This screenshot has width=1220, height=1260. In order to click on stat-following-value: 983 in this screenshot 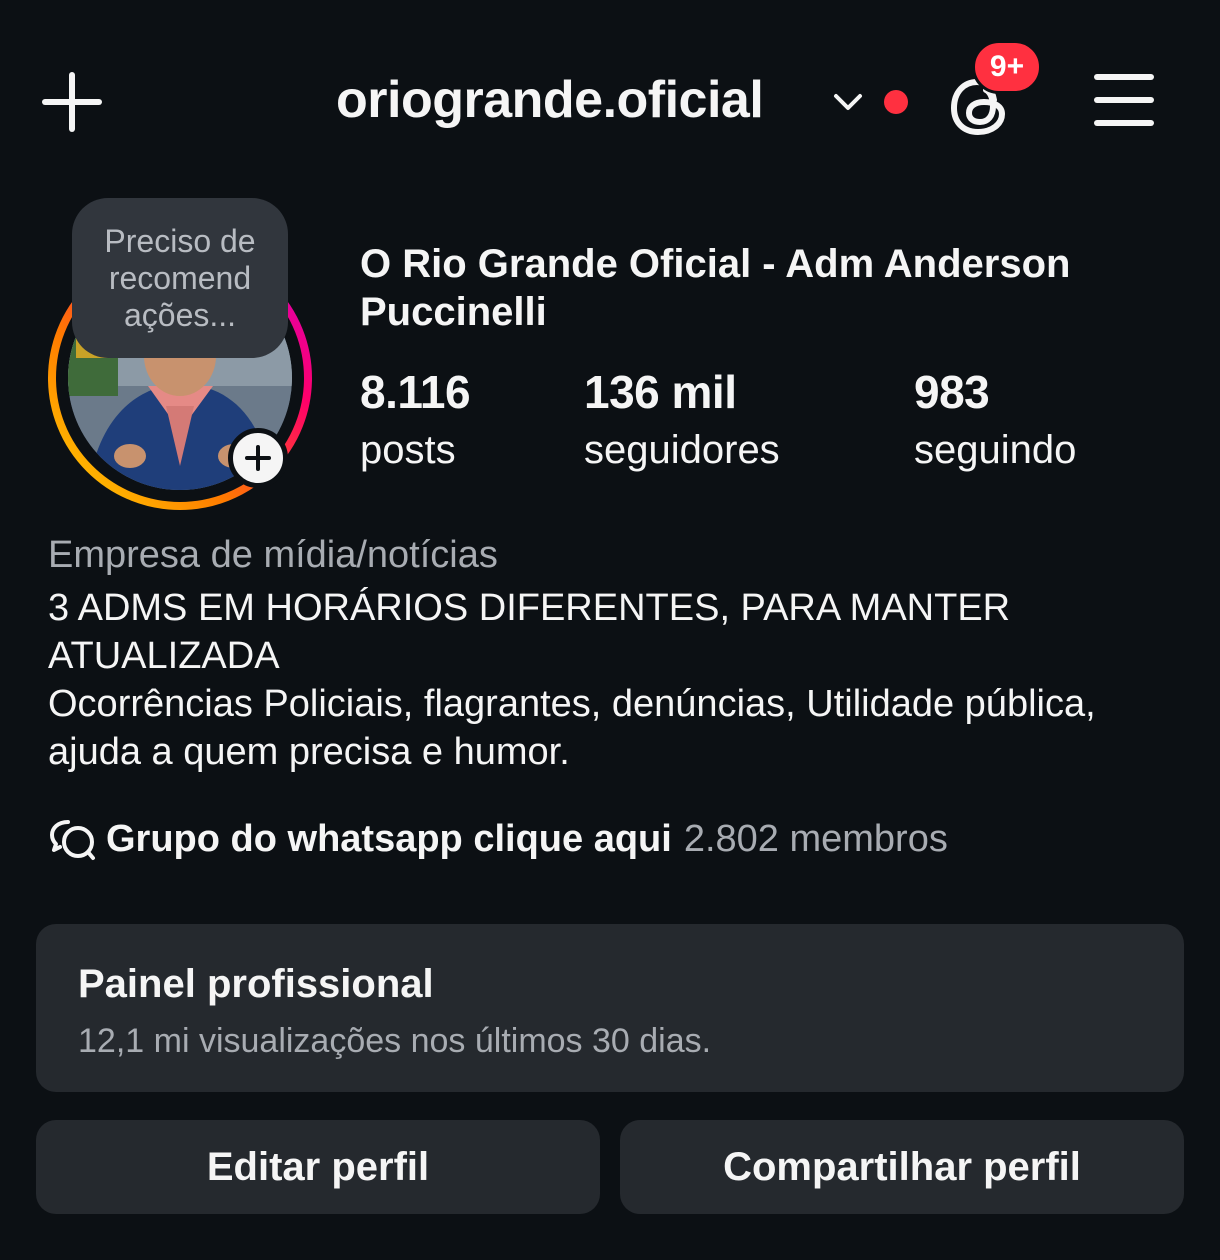, I will do `click(952, 392)`.